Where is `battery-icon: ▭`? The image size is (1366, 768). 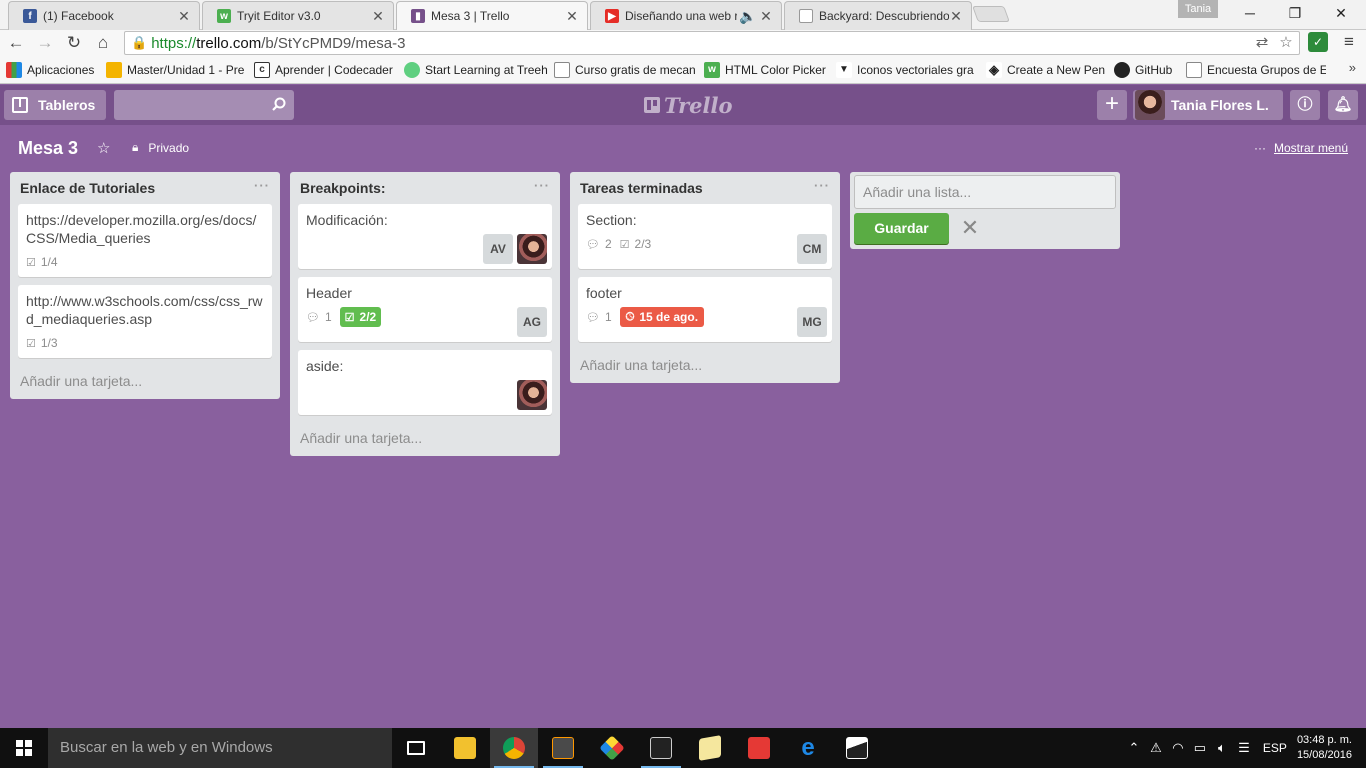
battery-icon: ▭ is located at coordinates (1200, 748).